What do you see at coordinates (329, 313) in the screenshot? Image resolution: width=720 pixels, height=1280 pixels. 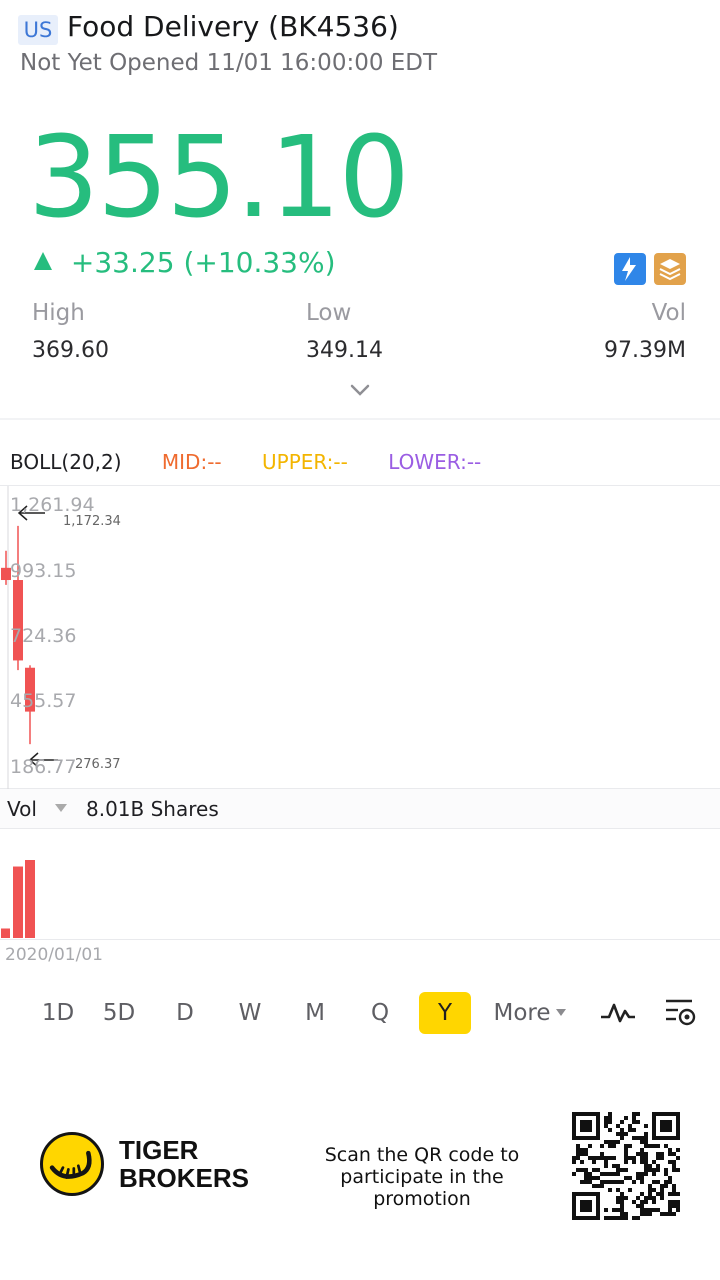 I see `stat-label: Low` at bounding box center [329, 313].